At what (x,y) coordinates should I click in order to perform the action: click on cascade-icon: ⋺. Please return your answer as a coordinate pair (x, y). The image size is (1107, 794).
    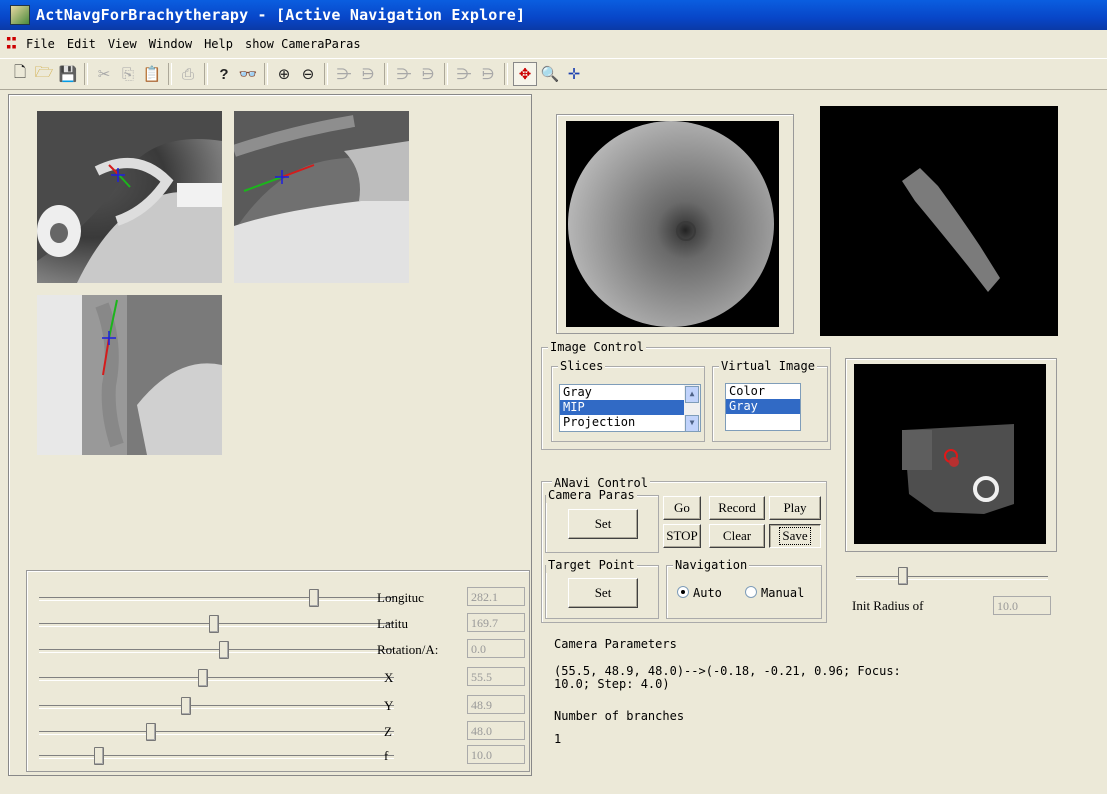
    Looking at the image, I should click on (464, 74).